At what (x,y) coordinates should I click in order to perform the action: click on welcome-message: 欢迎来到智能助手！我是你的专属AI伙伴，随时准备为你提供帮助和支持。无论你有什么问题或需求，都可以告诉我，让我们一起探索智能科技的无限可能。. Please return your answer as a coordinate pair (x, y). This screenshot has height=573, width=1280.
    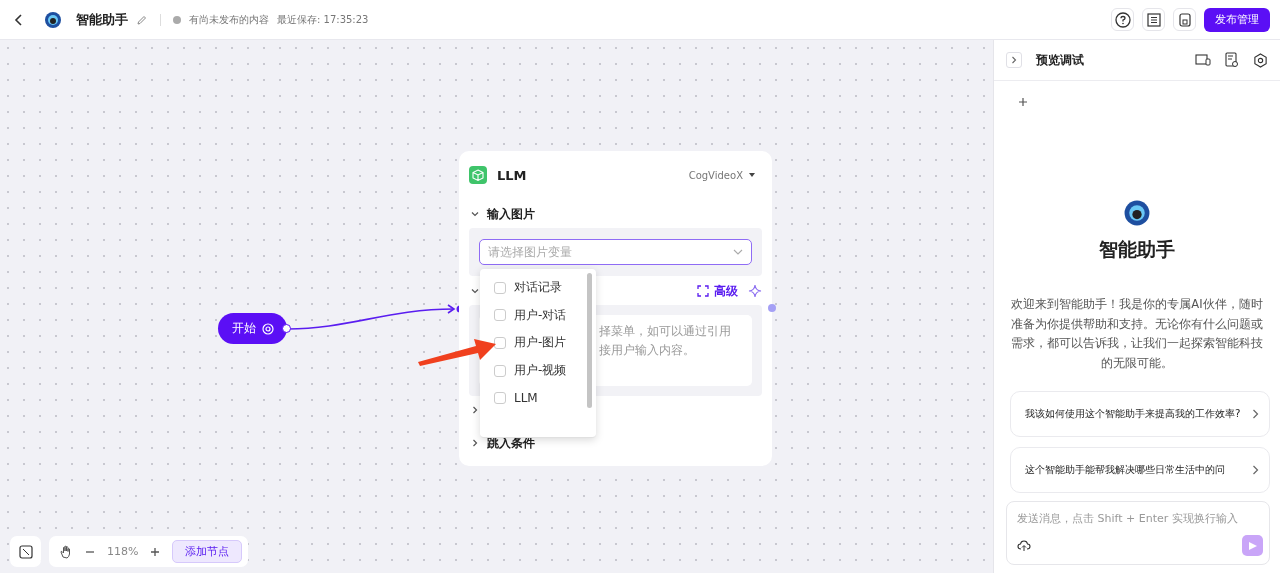
    Looking at the image, I should click on (1137, 334).